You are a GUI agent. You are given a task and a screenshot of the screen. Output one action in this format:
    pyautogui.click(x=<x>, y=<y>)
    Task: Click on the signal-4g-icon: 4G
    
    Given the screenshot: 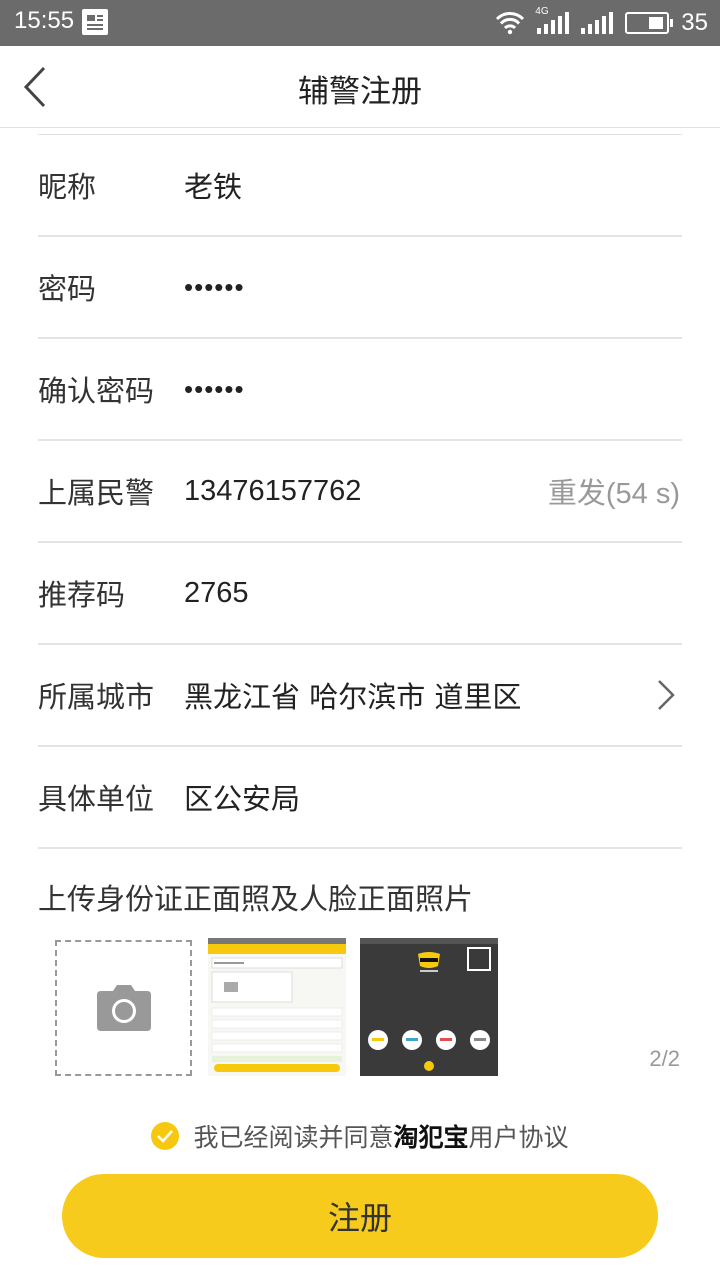 What is the action you would take?
    pyautogui.click(x=552, y=20)
    